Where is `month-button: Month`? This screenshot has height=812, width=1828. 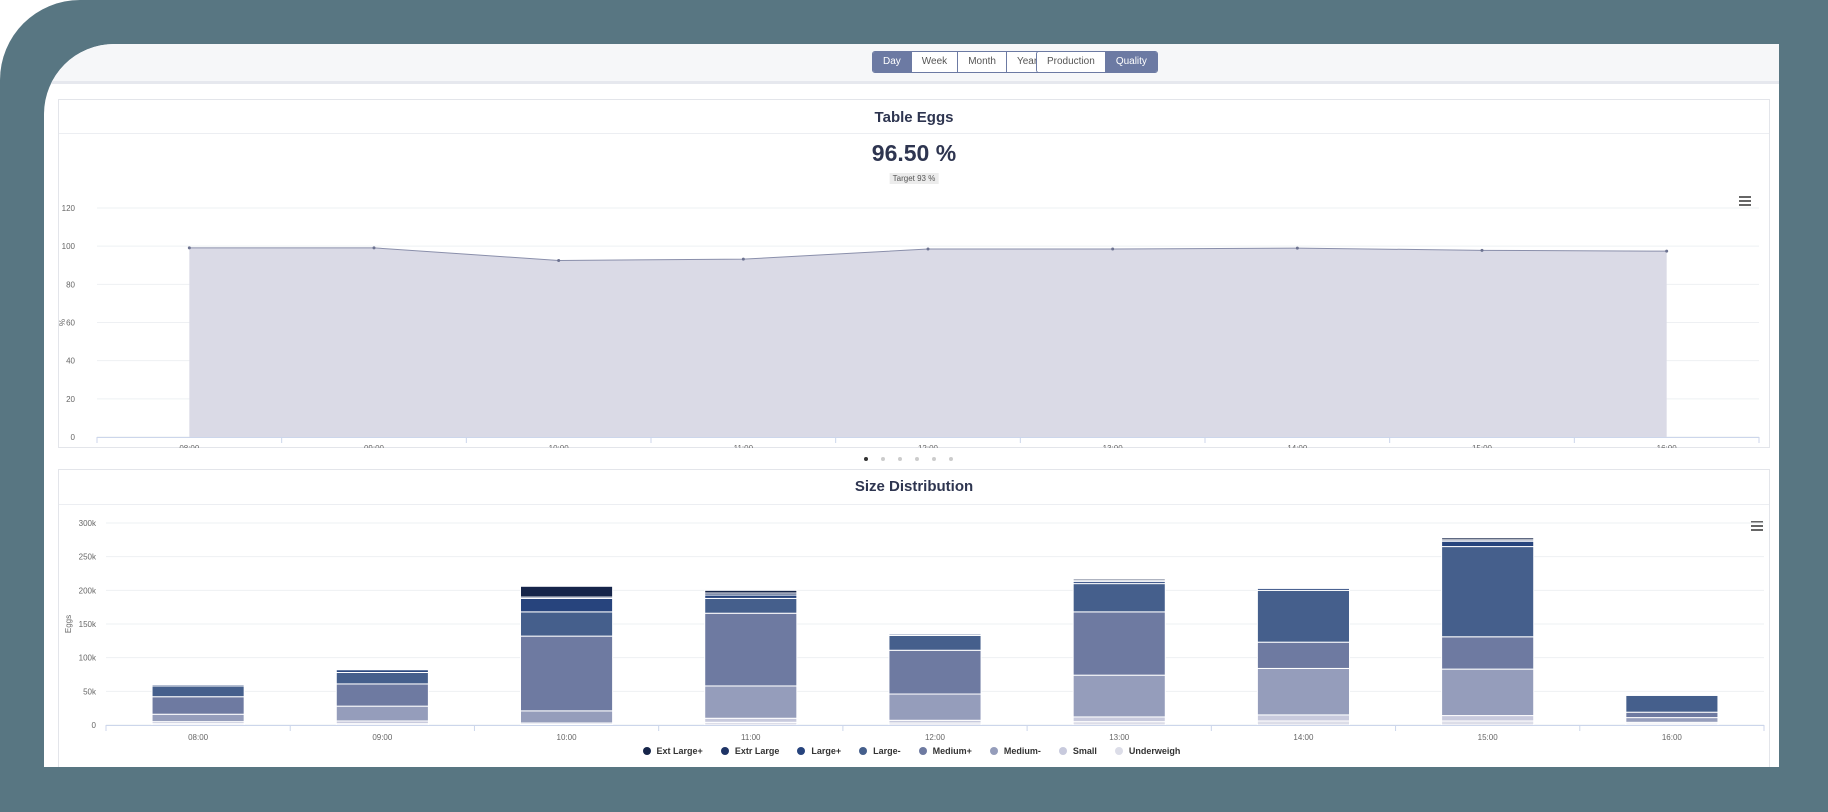
month-button: Month is located at coordinates (982, 62).